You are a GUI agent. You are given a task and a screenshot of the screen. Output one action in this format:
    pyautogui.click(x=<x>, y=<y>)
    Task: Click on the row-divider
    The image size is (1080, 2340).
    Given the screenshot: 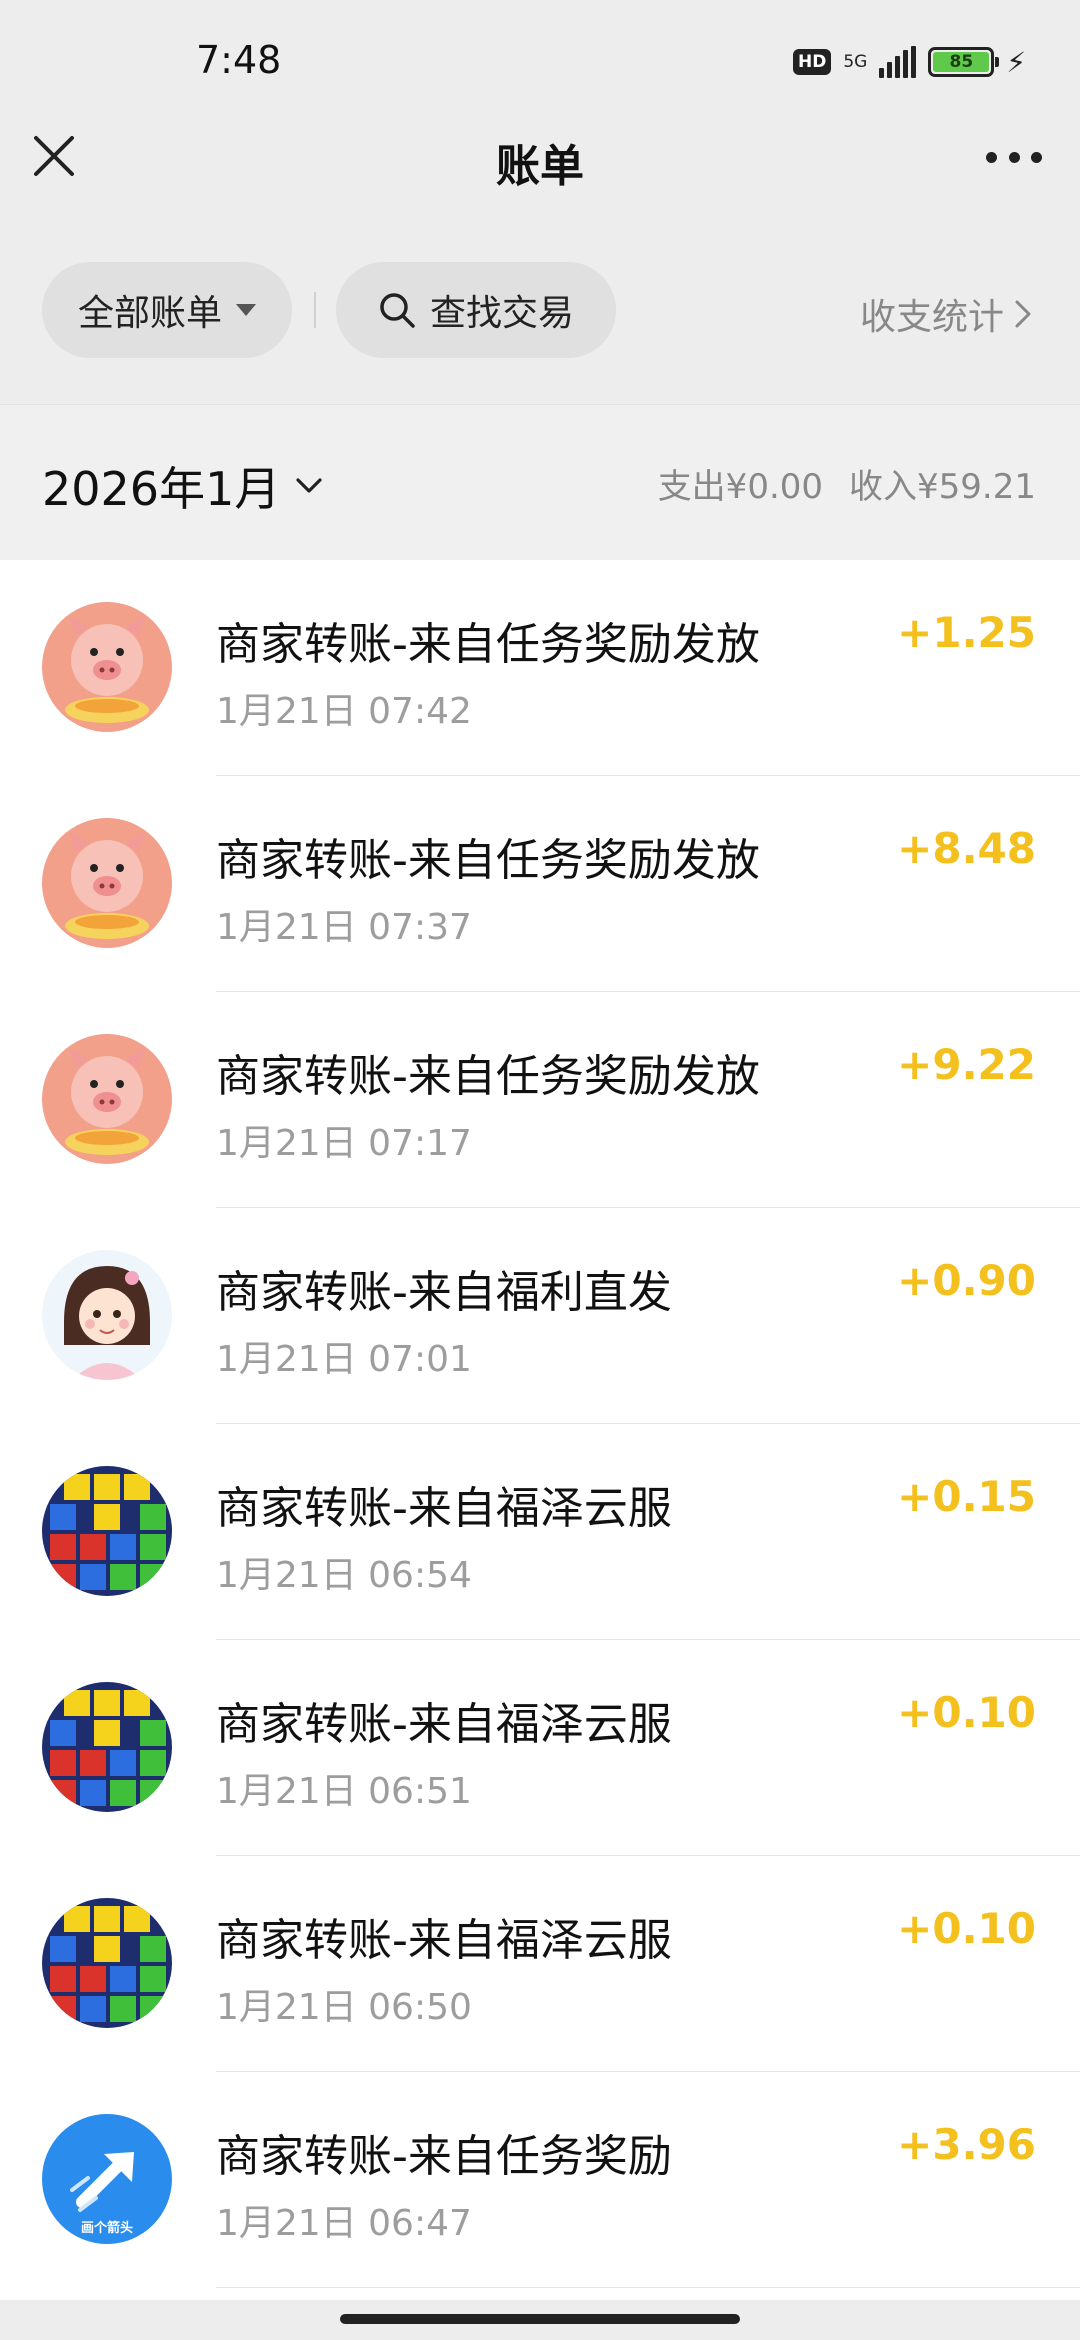 What is the action you would take?
    pyautogui.click(x=648, y=2287)
    